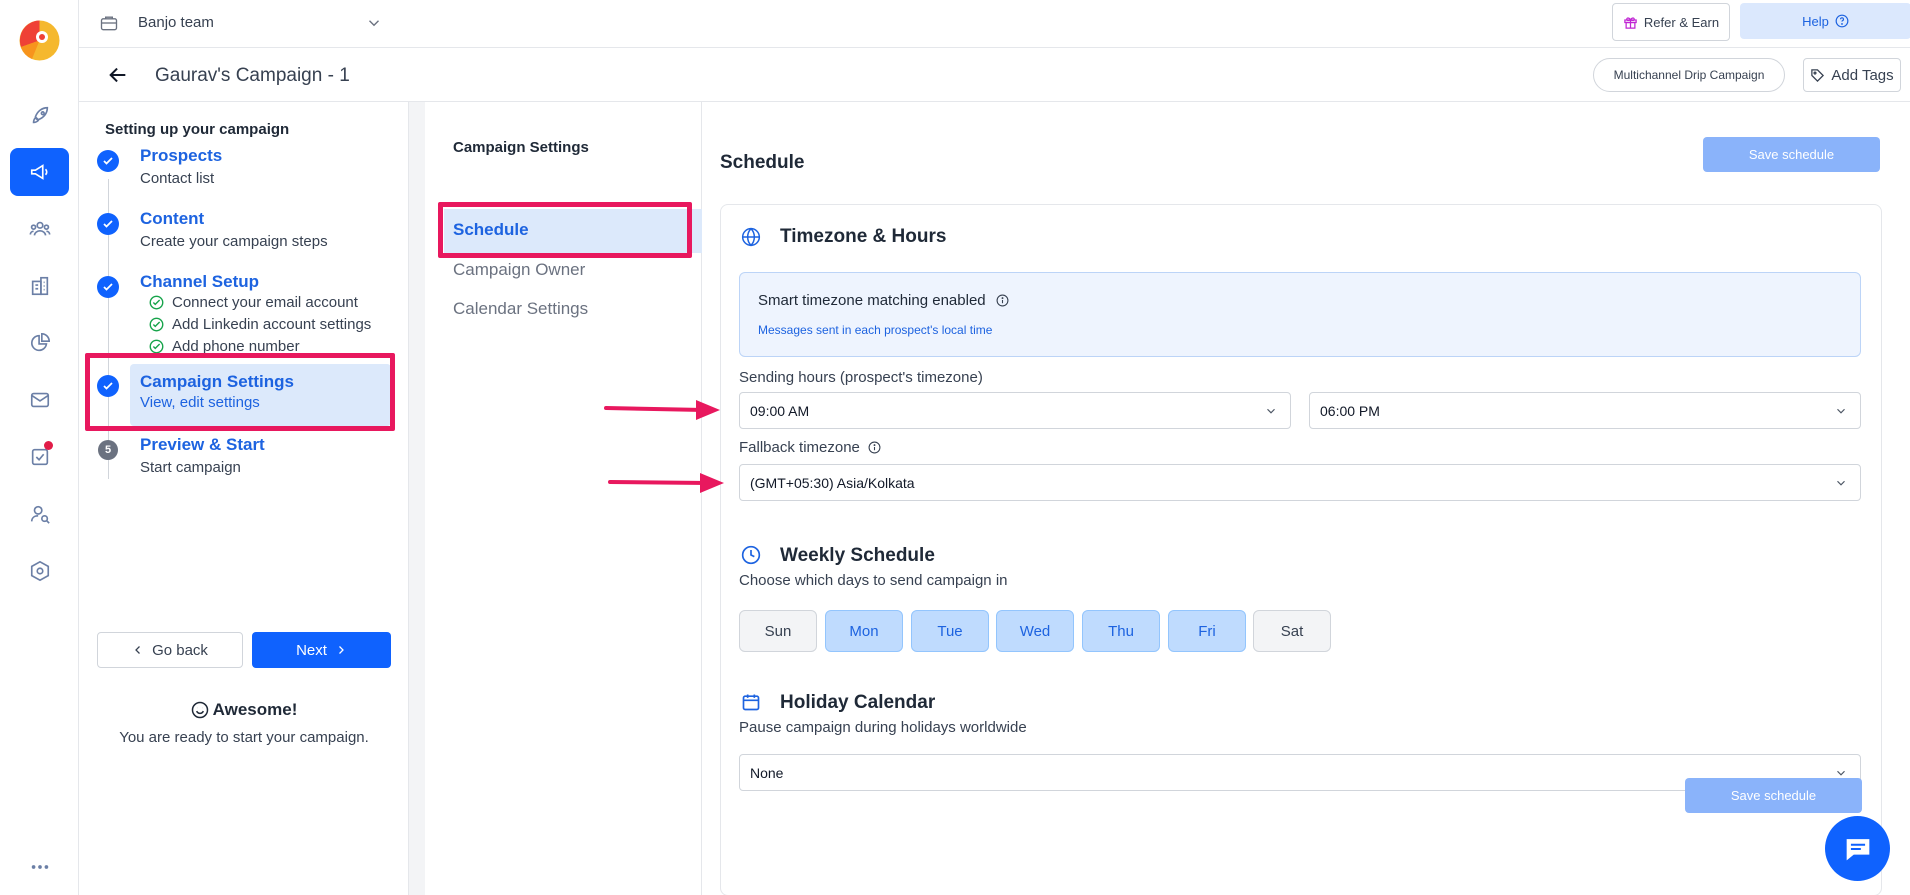 This screenshot has width=1910, height=895. I want to click on step-campaign-settings-sub: View, edit settings, so click(200, 402).